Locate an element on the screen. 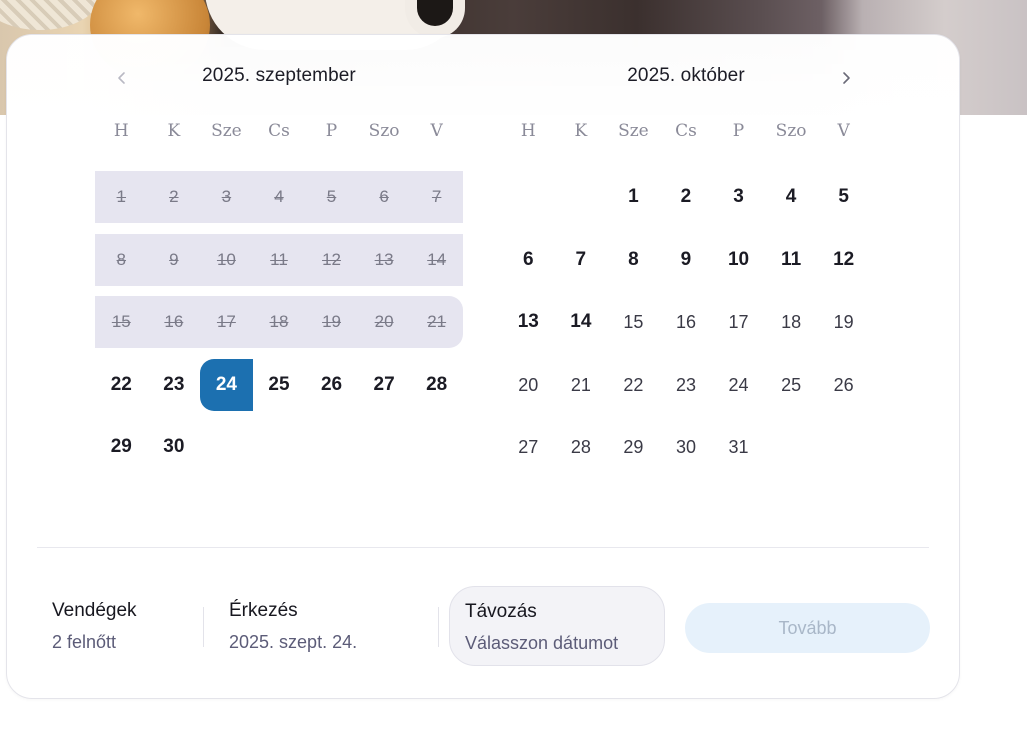 The image size is (1027, 736). day-disabled: 16 is located at coordinates (174, 321).